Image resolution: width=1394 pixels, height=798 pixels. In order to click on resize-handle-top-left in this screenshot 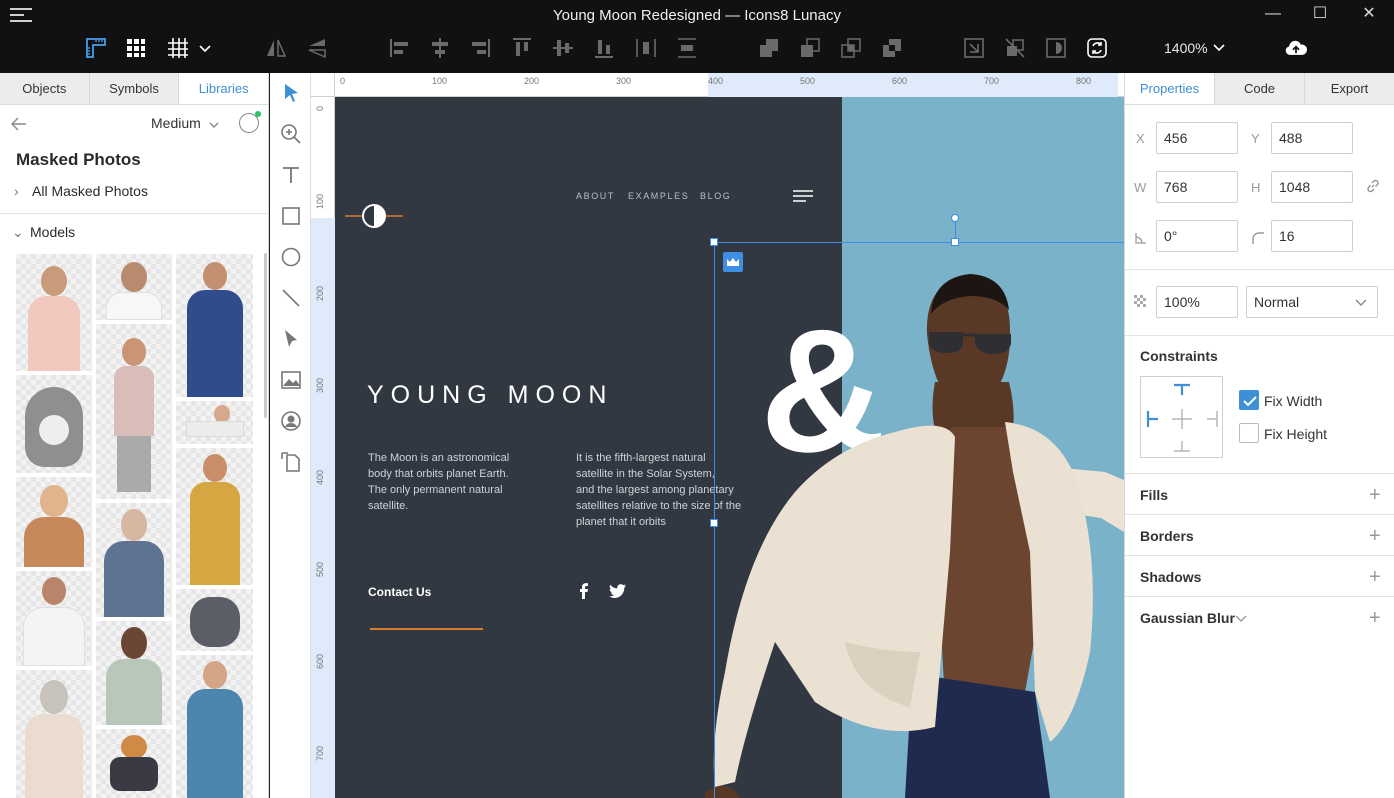, I will do `click(714, 242)`.